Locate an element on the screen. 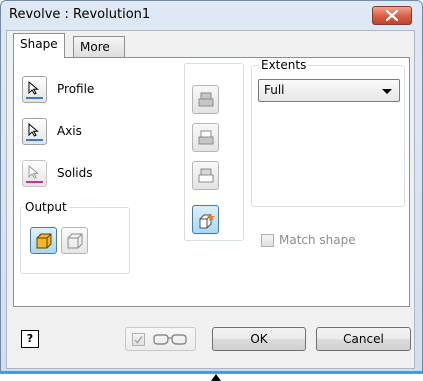 The height and width of the screenshot is (381, 423). join-button is located at coordinates (205, 99).